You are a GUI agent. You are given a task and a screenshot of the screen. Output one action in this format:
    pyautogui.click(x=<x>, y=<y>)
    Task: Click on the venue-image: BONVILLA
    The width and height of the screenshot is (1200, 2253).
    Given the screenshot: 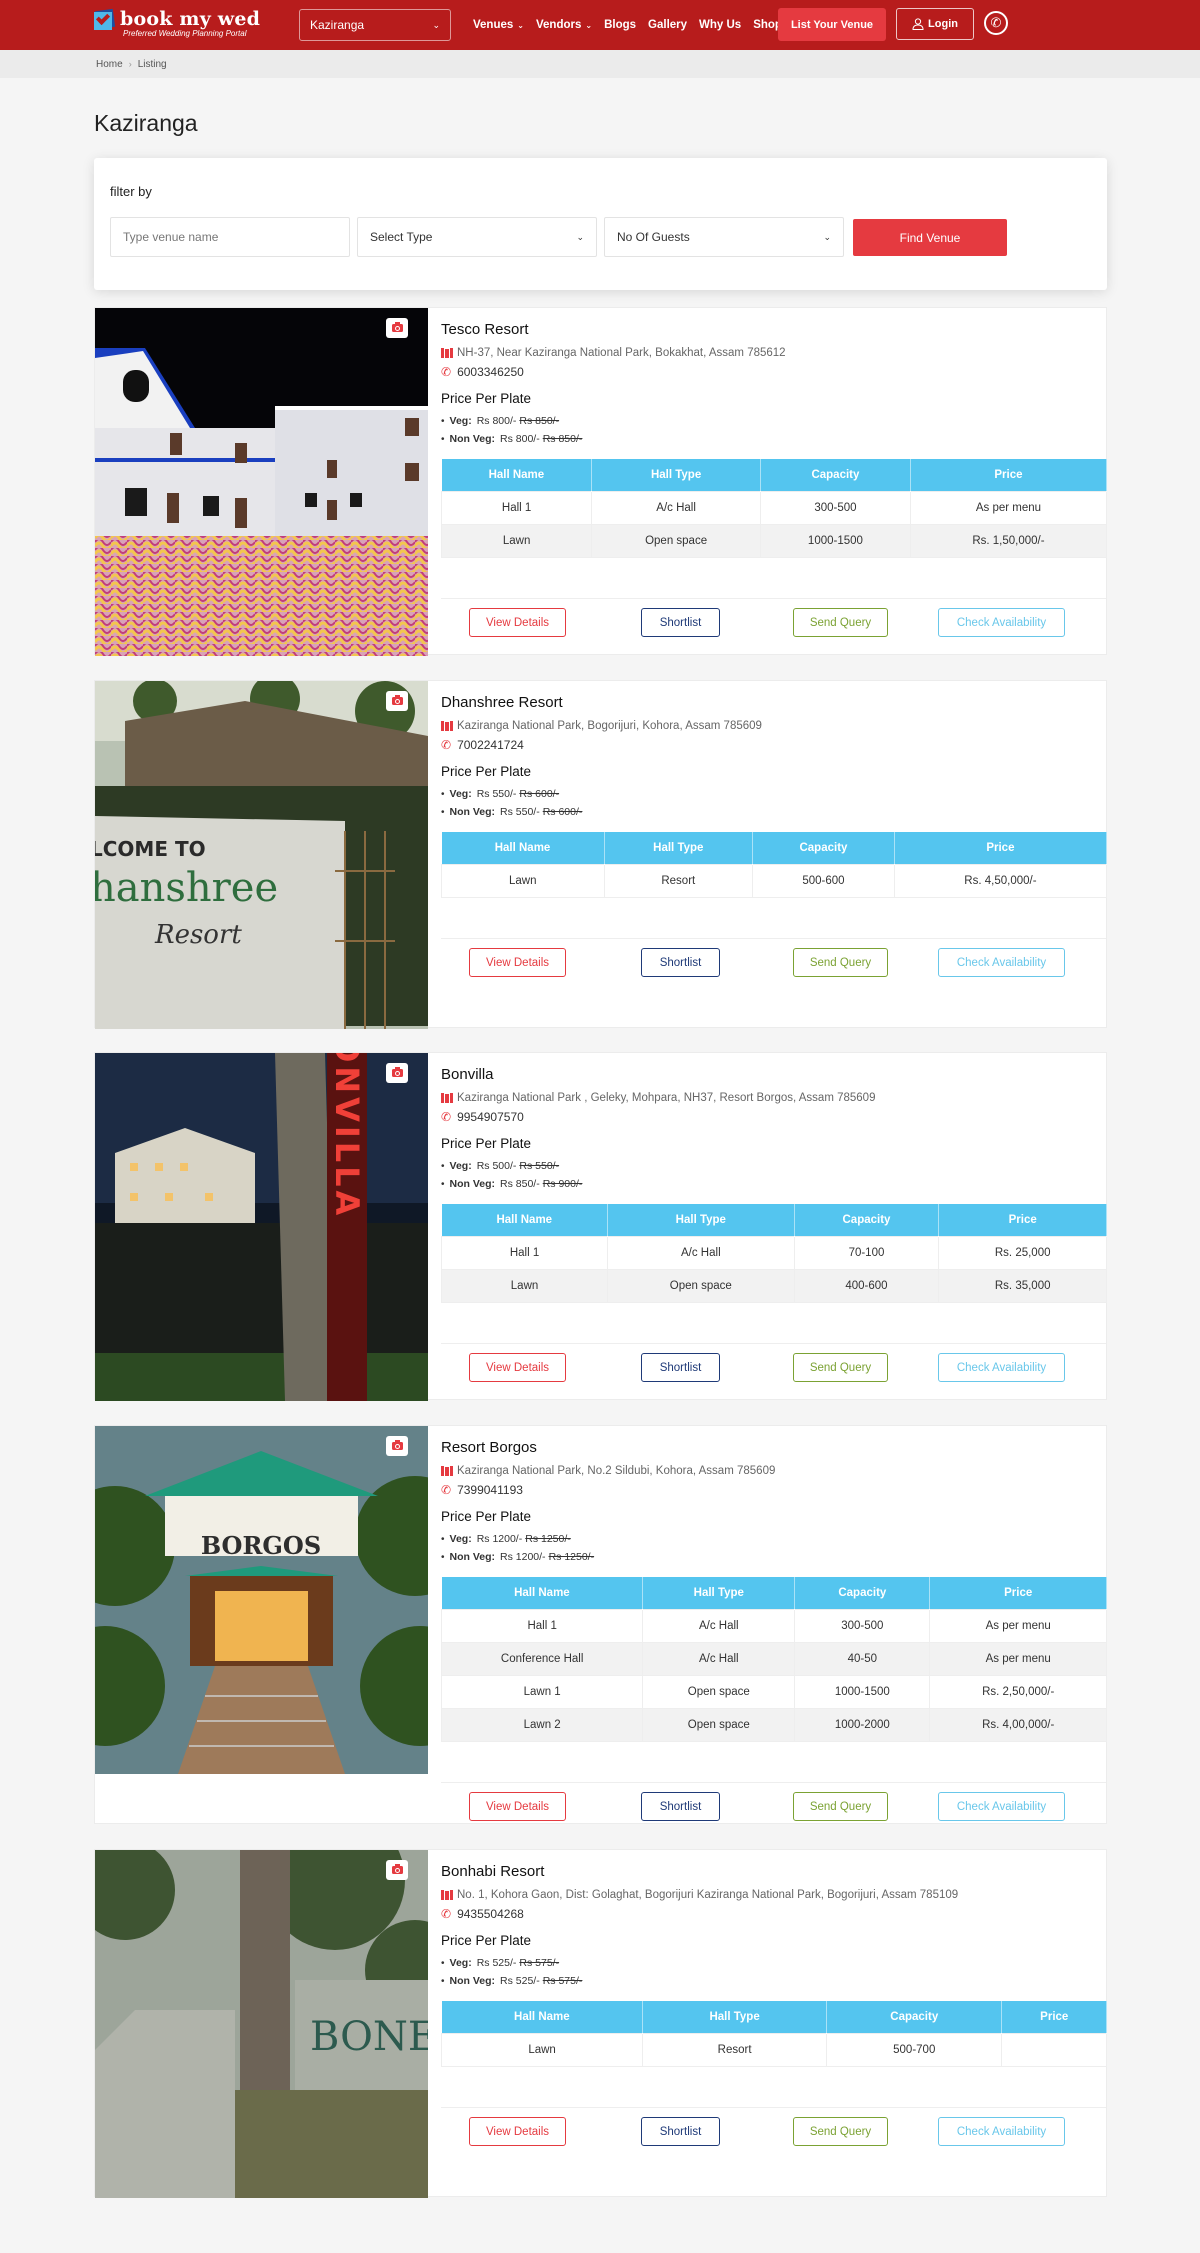 What is the action you would take?
    pyautogui.click(x=261, y=1227)
    